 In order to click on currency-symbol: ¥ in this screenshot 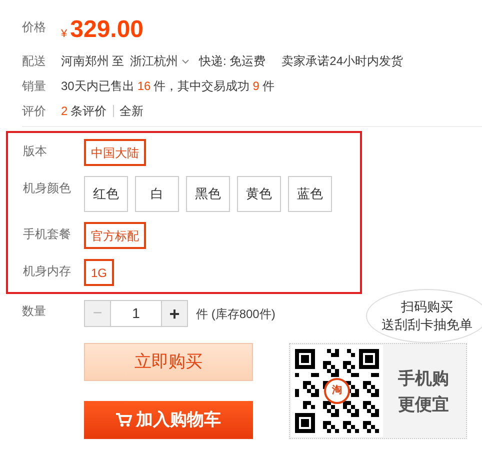, I will do `click(64, 34)`.